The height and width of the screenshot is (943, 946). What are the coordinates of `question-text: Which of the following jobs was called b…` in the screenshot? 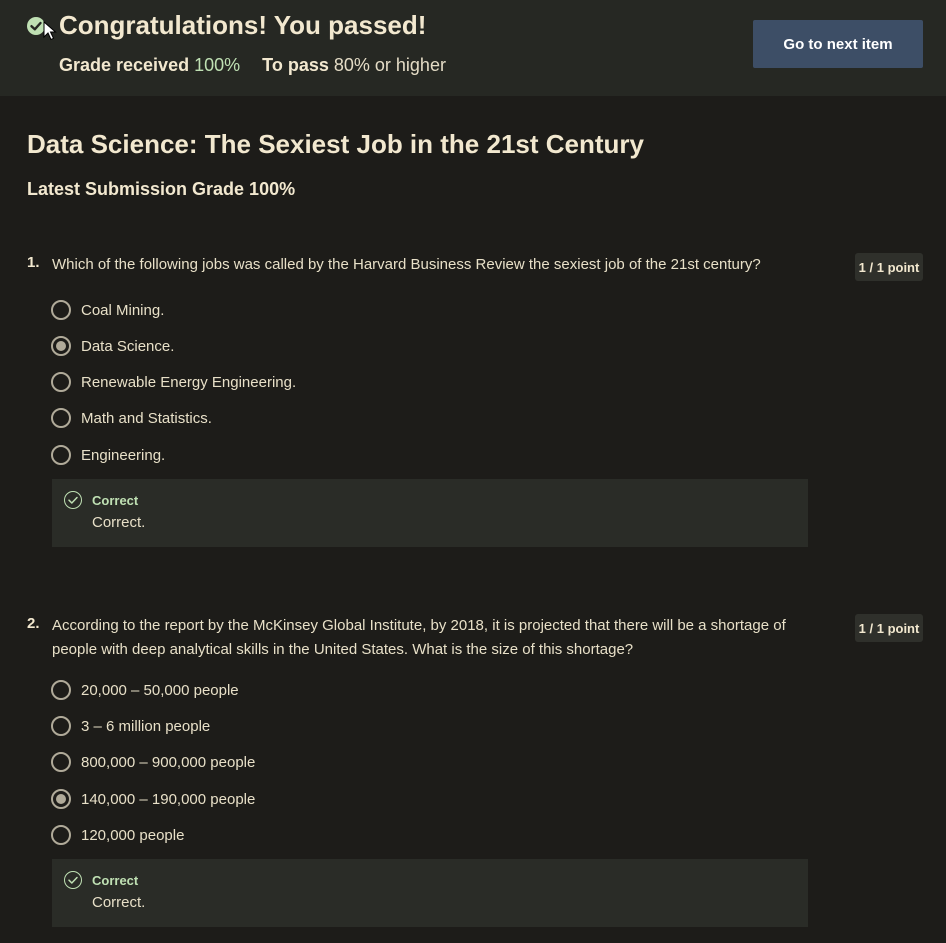 It's located at (406, 264).